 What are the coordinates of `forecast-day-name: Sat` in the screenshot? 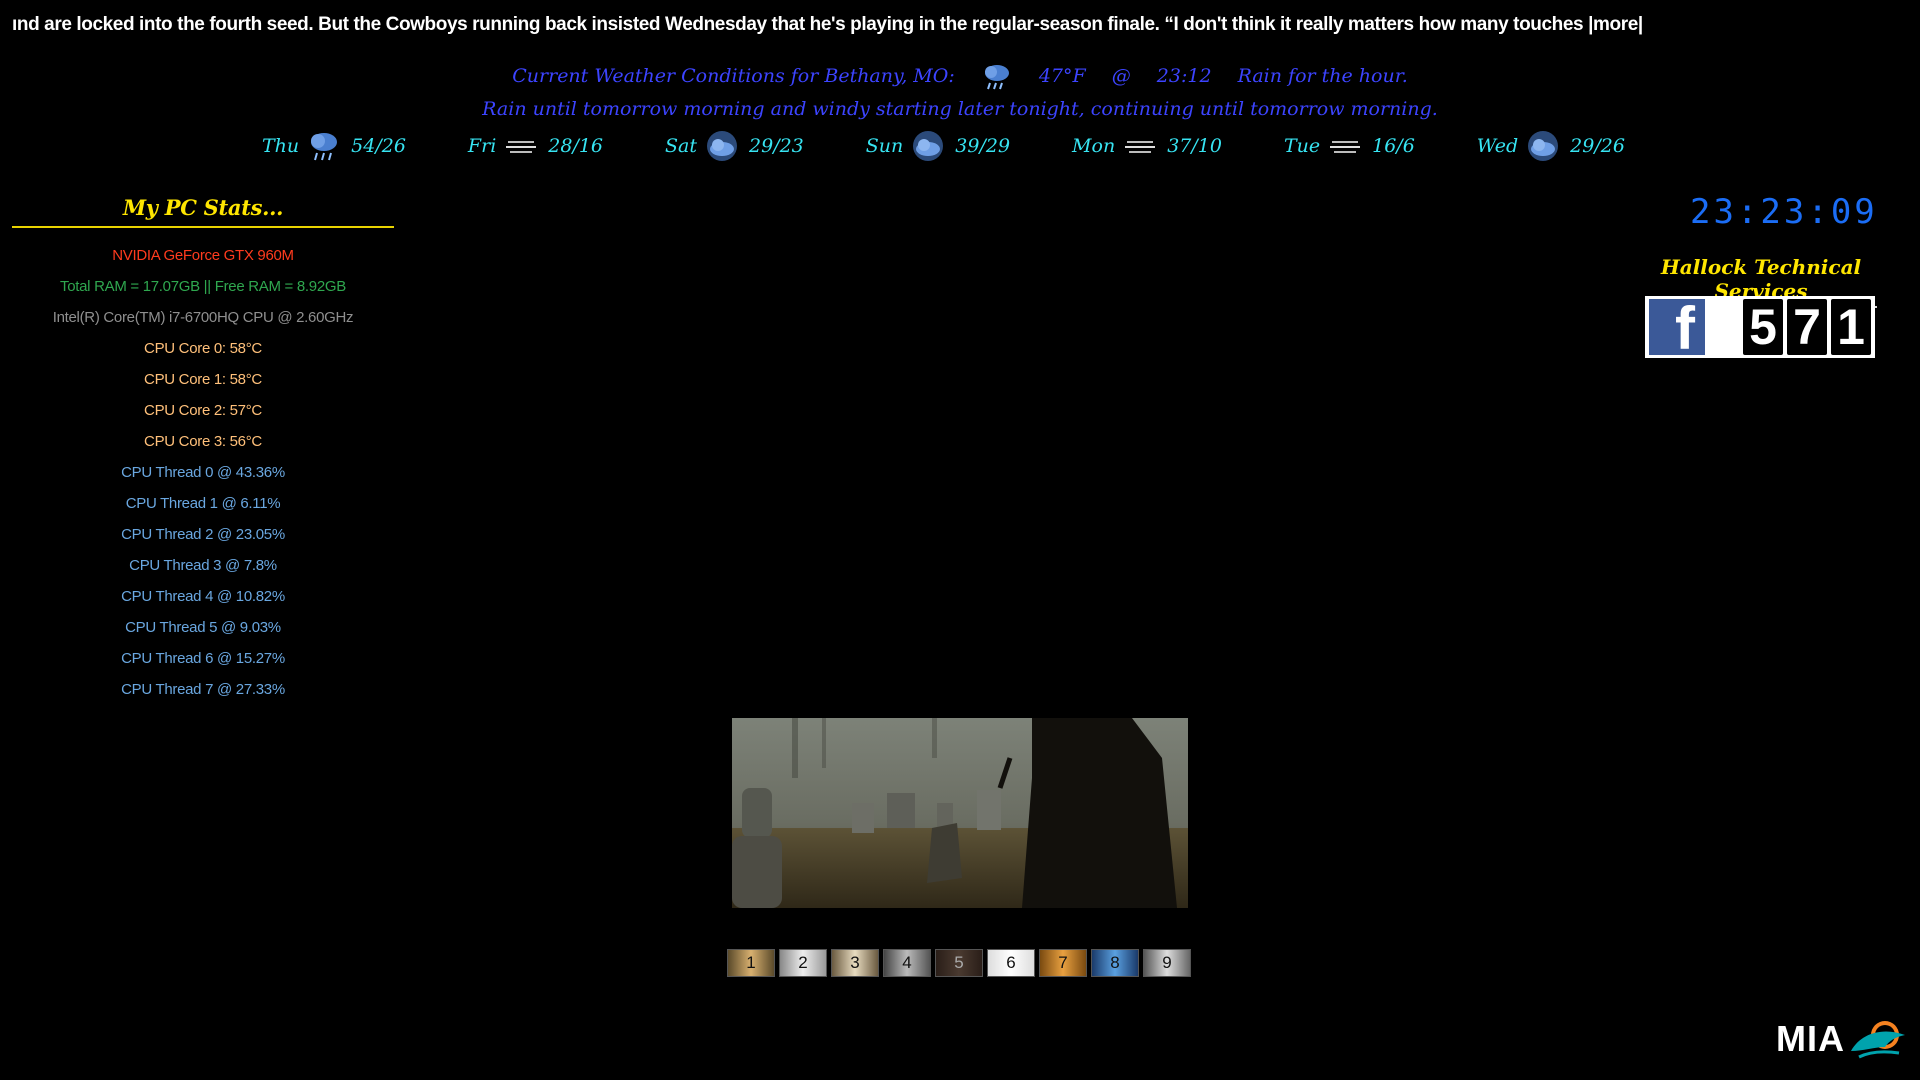 It's located at (681, 146).